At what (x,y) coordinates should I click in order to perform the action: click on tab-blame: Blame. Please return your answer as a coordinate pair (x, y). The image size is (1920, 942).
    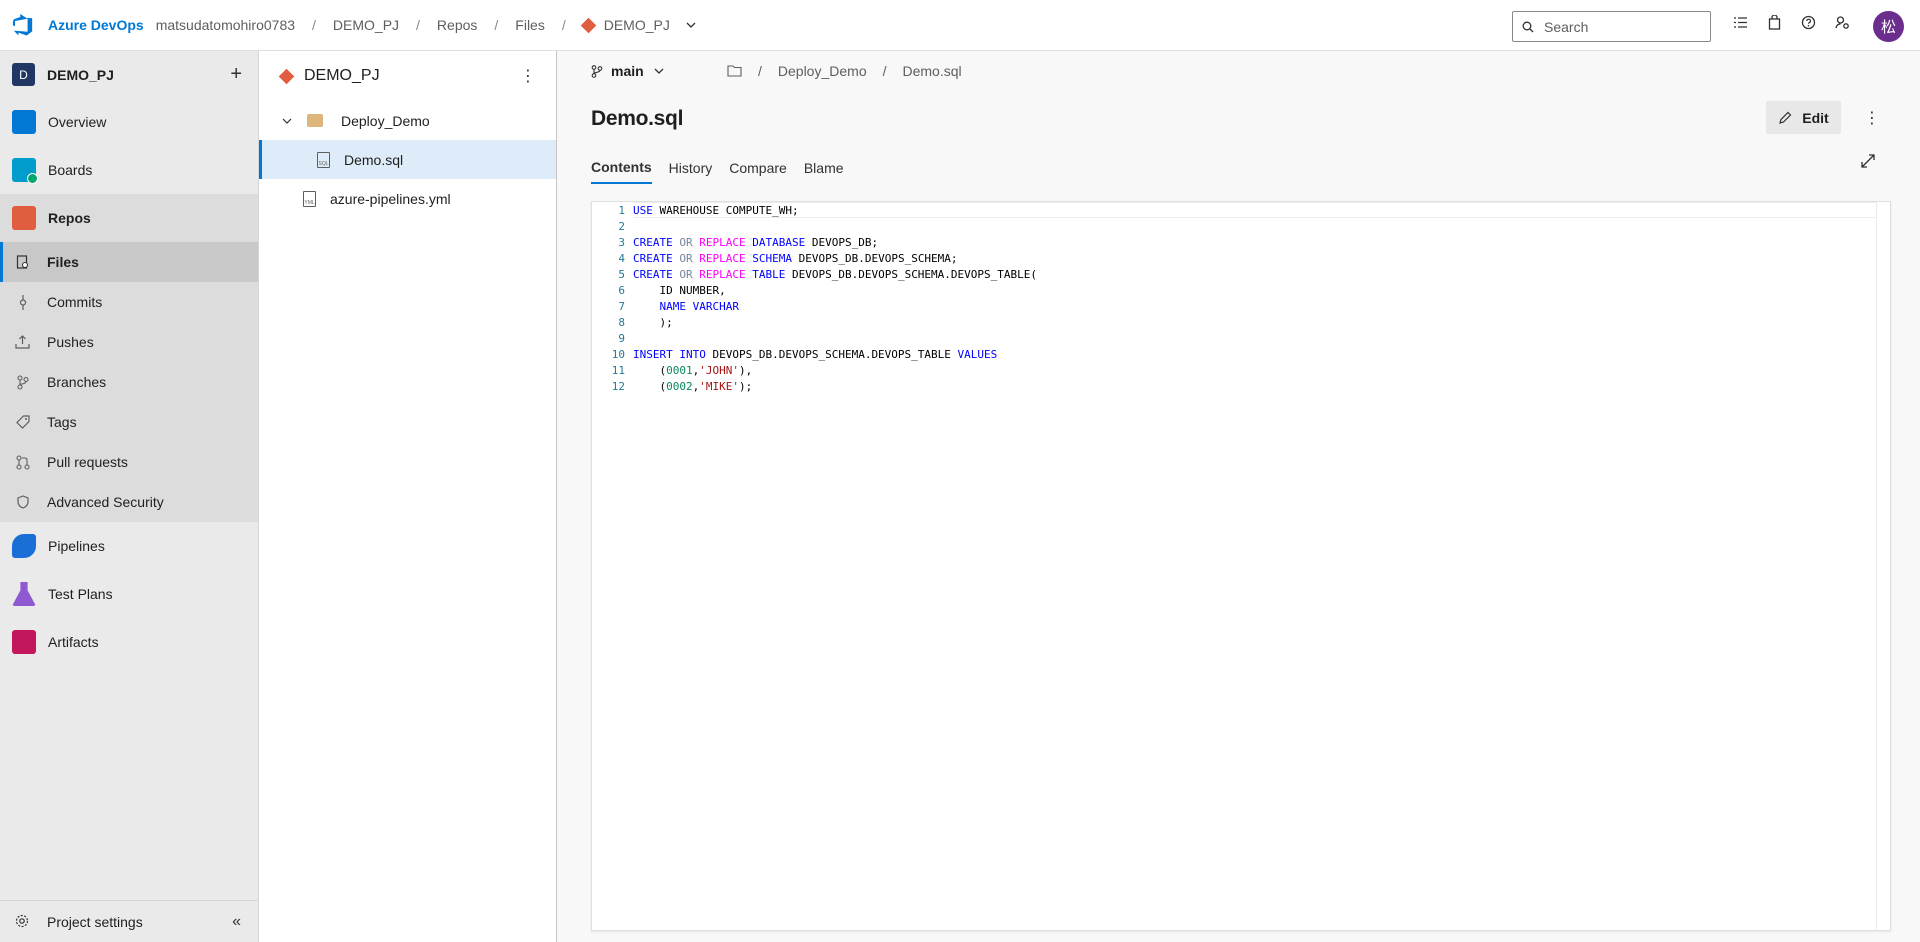
    Looking at the image, I should click on (824, 167).